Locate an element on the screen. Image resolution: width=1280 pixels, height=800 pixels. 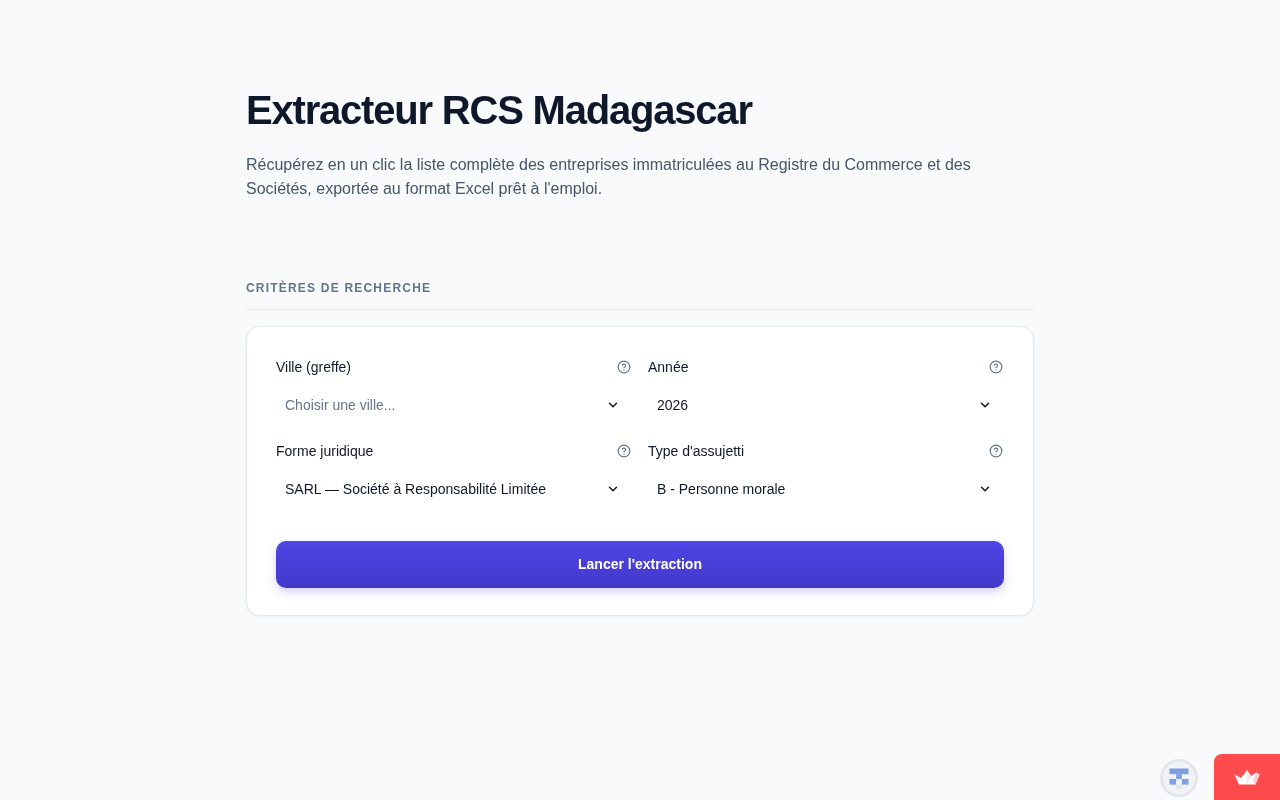
section-heading: CRITÈRES DE RECHERCHE is located at coordinates (339, 288).